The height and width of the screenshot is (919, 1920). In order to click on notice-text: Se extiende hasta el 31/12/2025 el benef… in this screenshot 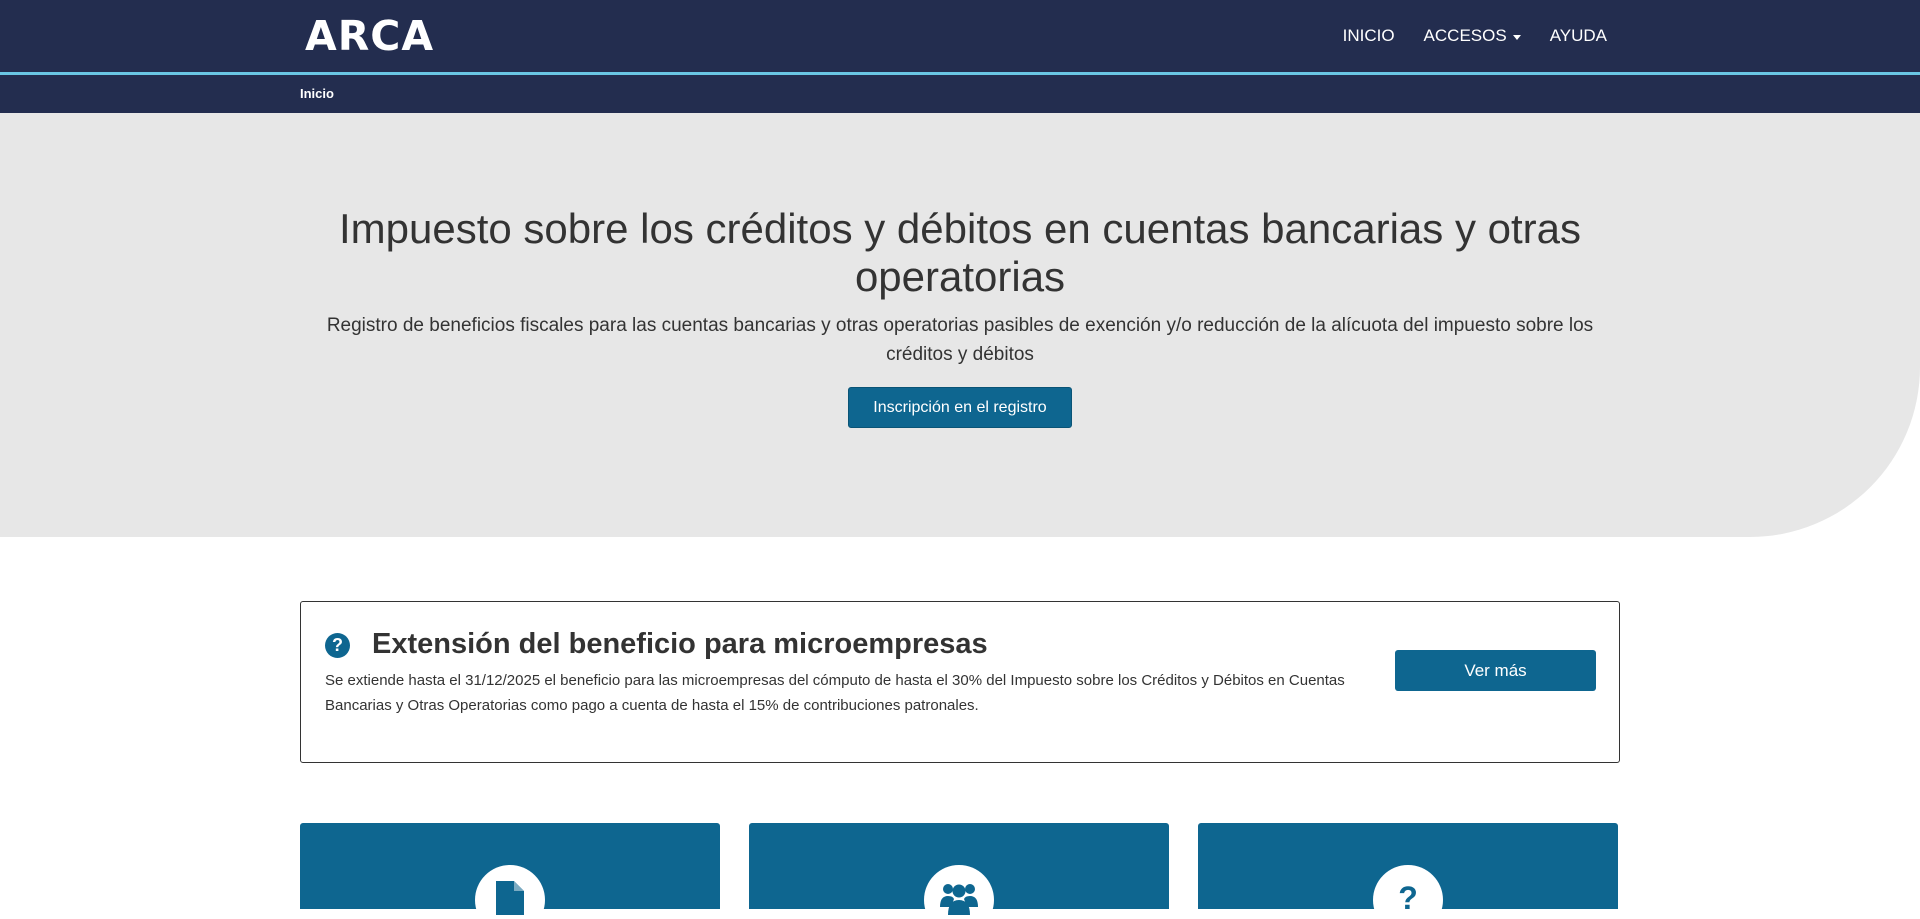, I will do `click(835, 693)`.